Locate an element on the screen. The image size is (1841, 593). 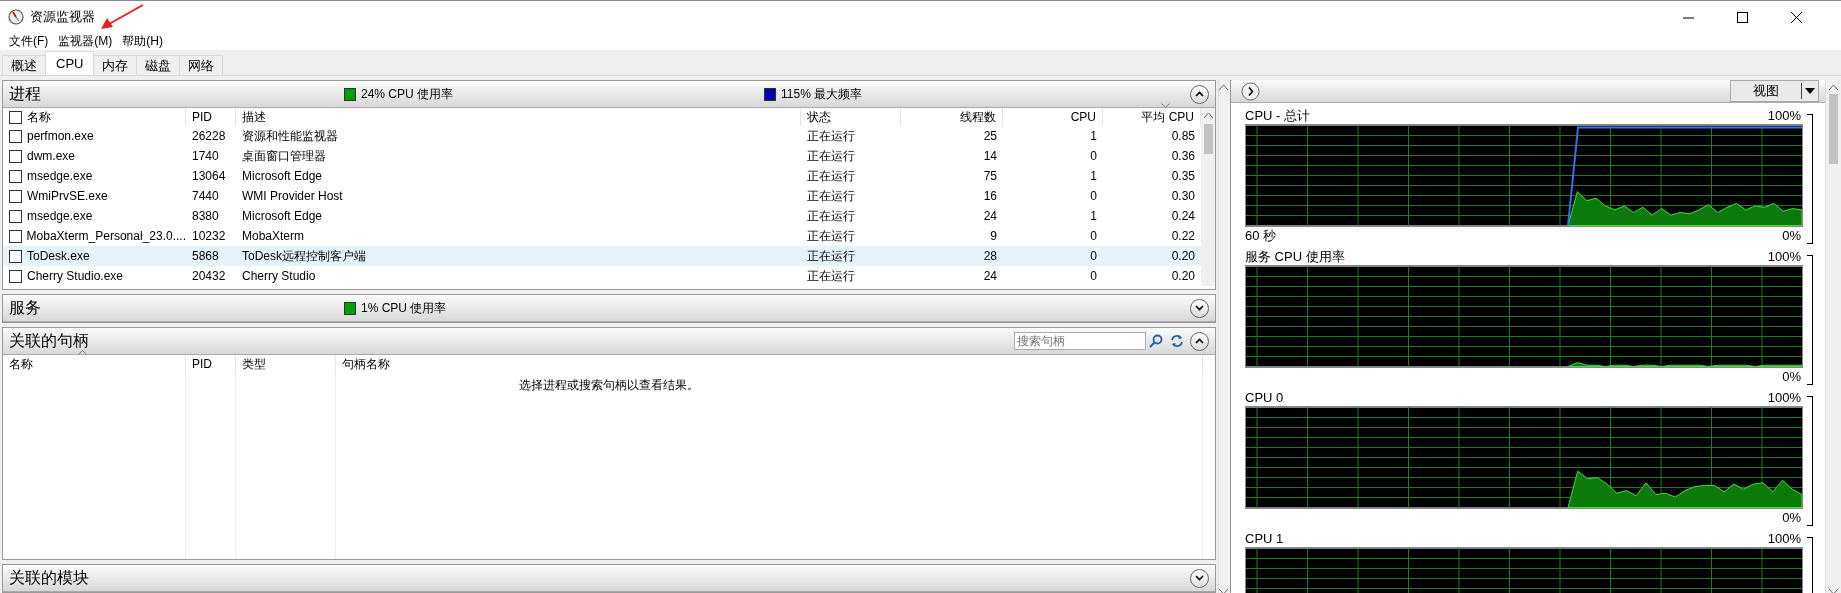
select-all-checkbox is located at coordinates (15, 117).